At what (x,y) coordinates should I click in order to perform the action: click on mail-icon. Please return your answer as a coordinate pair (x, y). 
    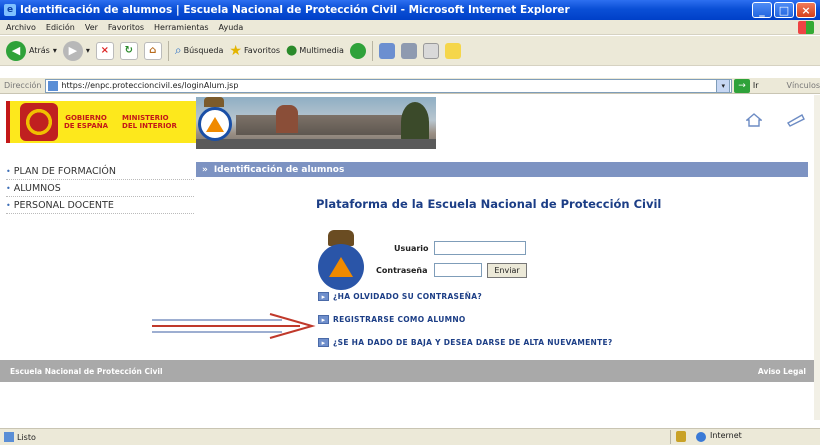
    Looking at the image, I should click on (386, 50).